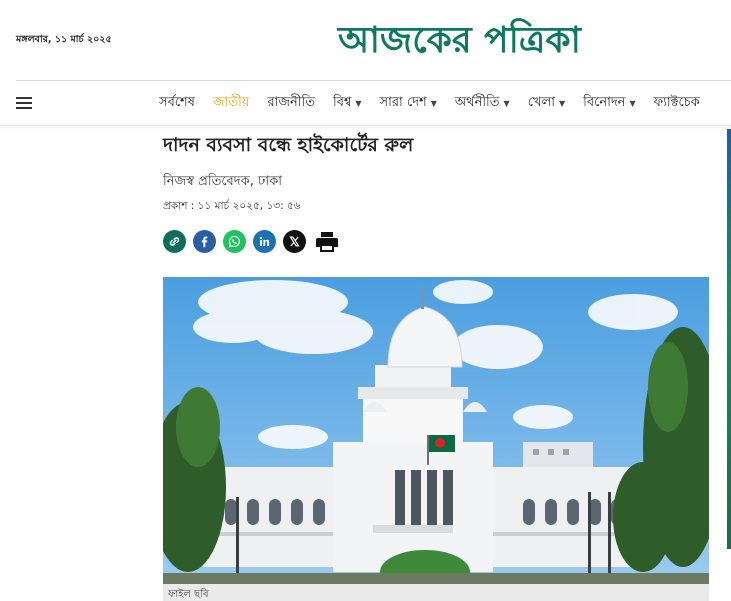 The height and width of the screenshot is (601, 731). What do you see at coordinates (604, 102) in the screenshot?
I see `nav-item-label: বিনোদন` at bounding box center [604, 102].